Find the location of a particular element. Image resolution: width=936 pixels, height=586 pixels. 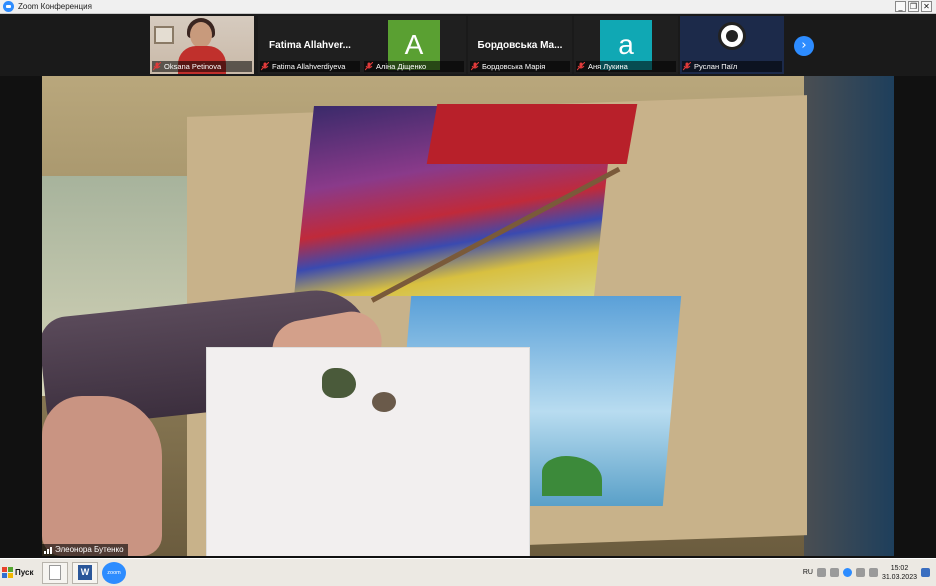

taskbar-file-button is located at coordinates (55, 572).